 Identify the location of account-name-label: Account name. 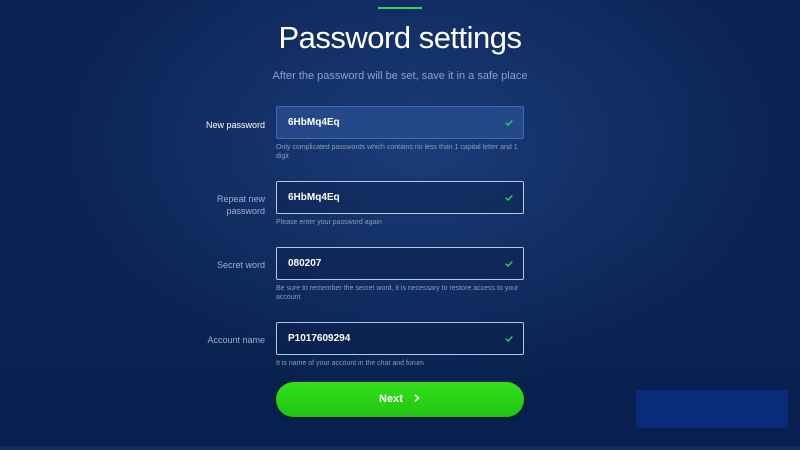
(236, 340).